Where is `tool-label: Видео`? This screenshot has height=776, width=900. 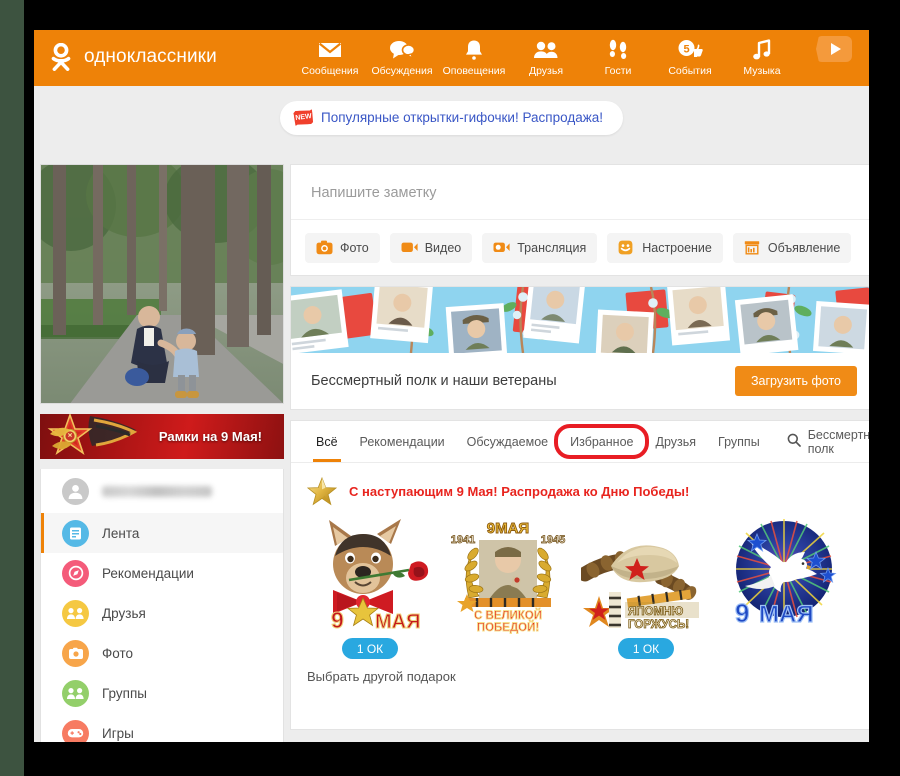 tool-label: Видео is located at coordinates (443, 247).